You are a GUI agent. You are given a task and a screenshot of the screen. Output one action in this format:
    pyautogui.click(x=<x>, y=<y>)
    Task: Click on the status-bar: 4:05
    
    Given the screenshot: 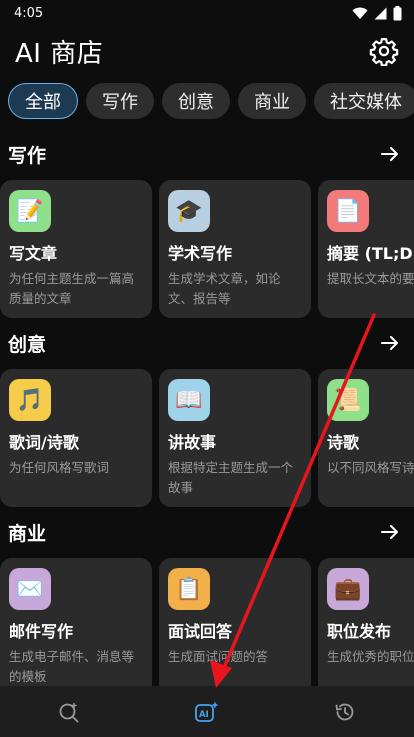 What is the action you would take?
    pyautogui.click(x=207, y=13)
    